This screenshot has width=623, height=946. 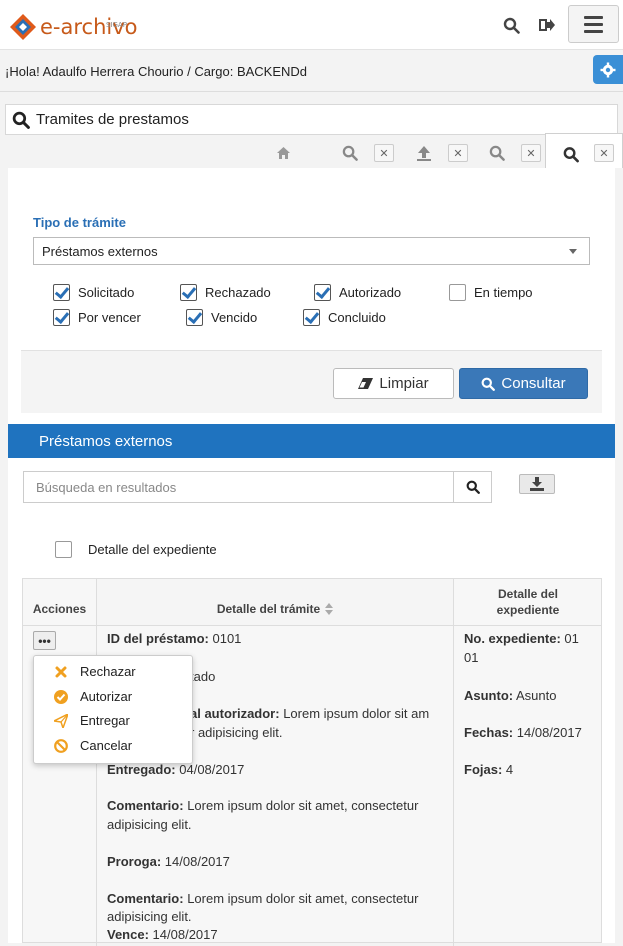 I want to click on detail-no-expediente: No. expediente: 01, so click(x=521, y=638).